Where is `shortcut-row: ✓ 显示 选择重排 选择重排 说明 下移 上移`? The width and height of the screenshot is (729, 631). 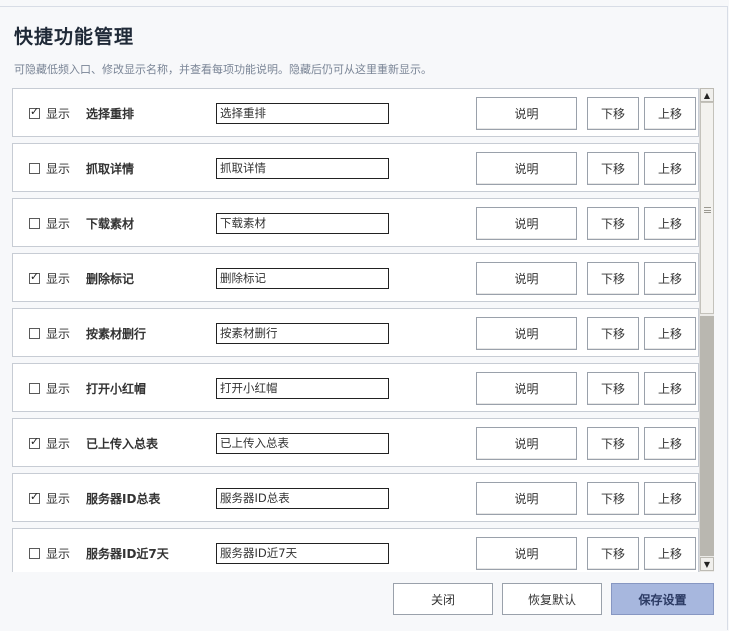 shortcut-row: ✓ 显示 选择重排 选择重排 说明 下移 上移 is located at coordinates (355, 112).